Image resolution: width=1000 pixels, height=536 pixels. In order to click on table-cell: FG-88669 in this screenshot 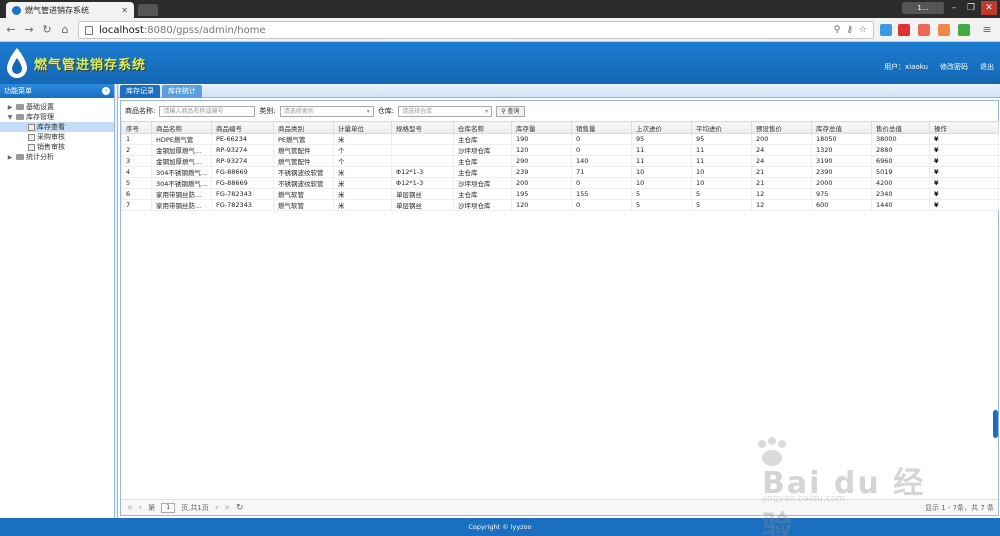, I will do `click(242, 183)`.